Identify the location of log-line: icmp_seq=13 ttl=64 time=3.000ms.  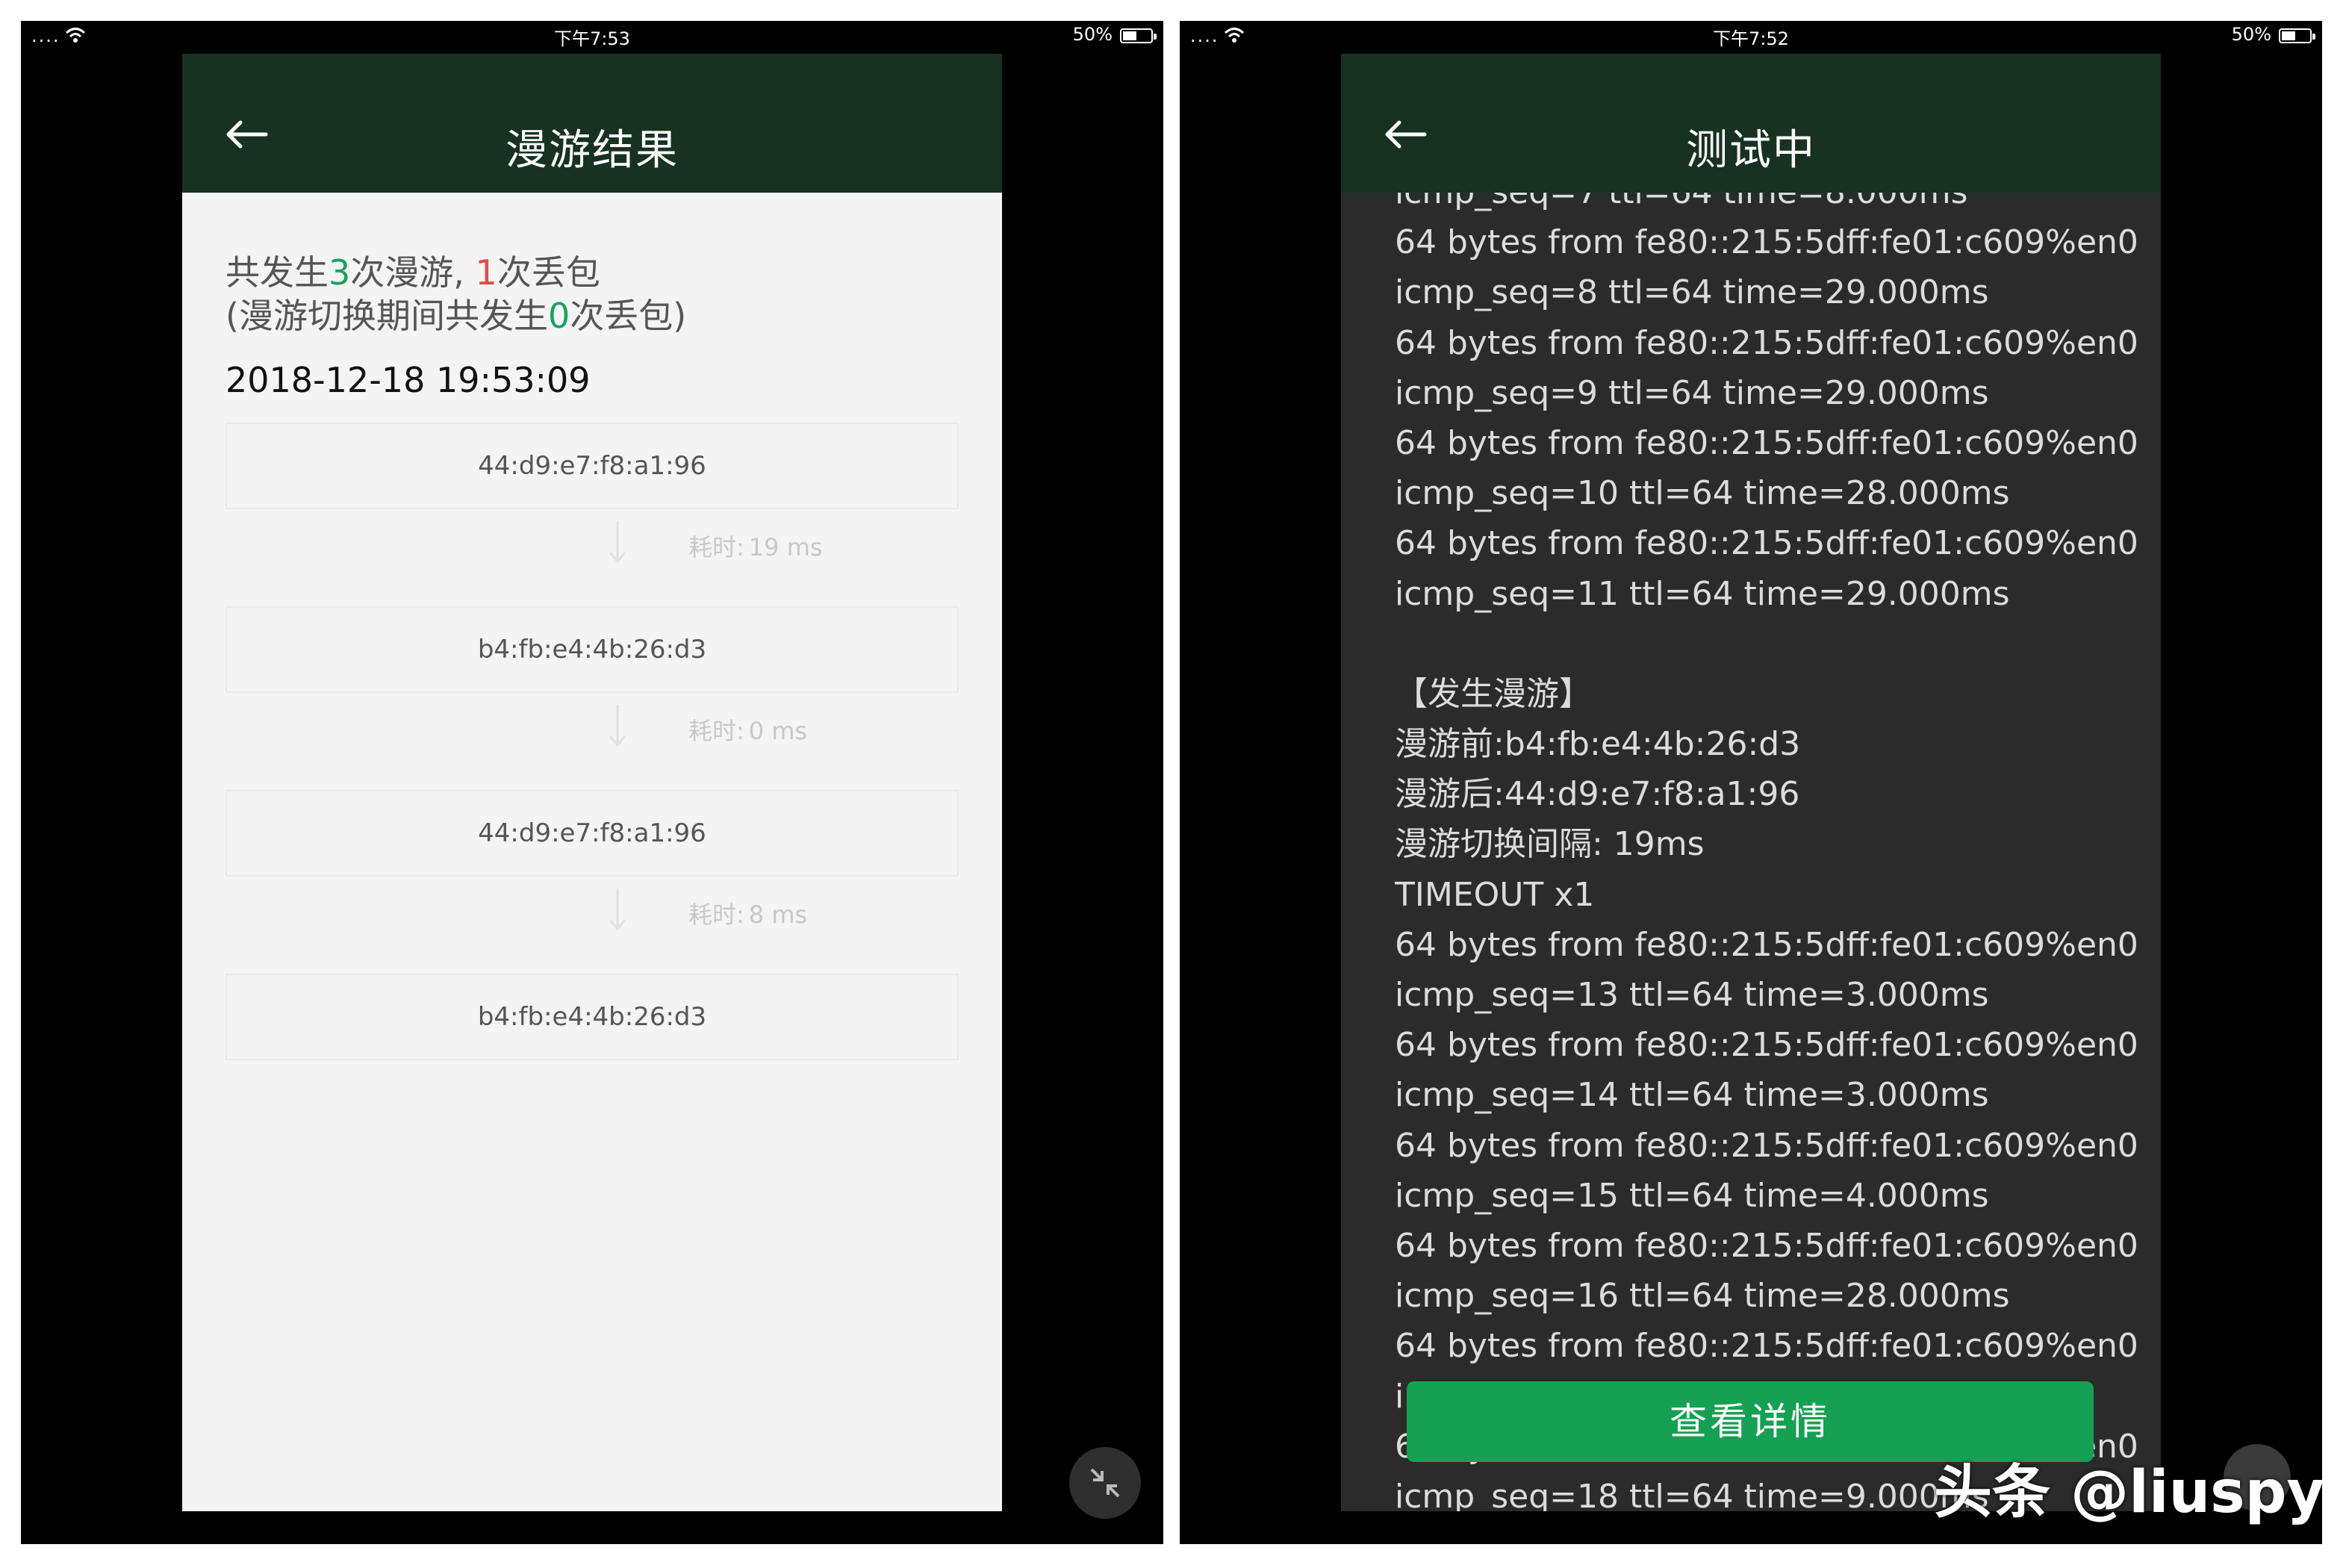
(1692, 995).